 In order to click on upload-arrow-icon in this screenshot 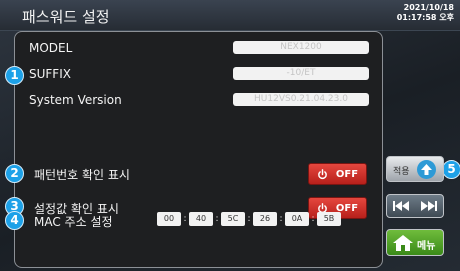, I will do `click(426, 169)`.